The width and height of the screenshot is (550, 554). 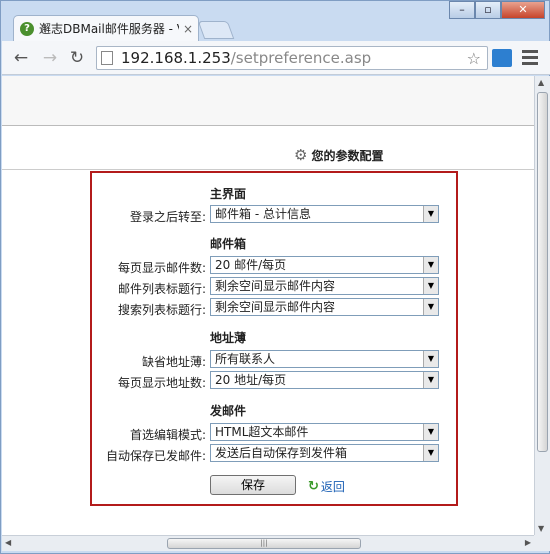 I want to click on vertical-scrollbar: ▲ ▼, so click(x=542, y=305).